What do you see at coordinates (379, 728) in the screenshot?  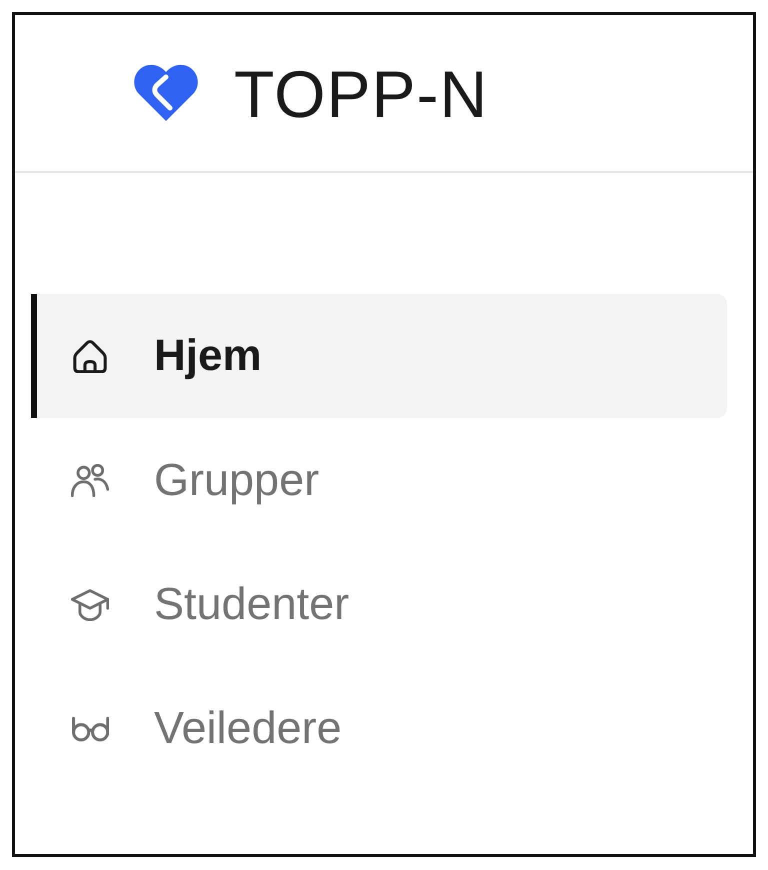 I see `nav-item: Veiledere` at bounding box center [379, 728].